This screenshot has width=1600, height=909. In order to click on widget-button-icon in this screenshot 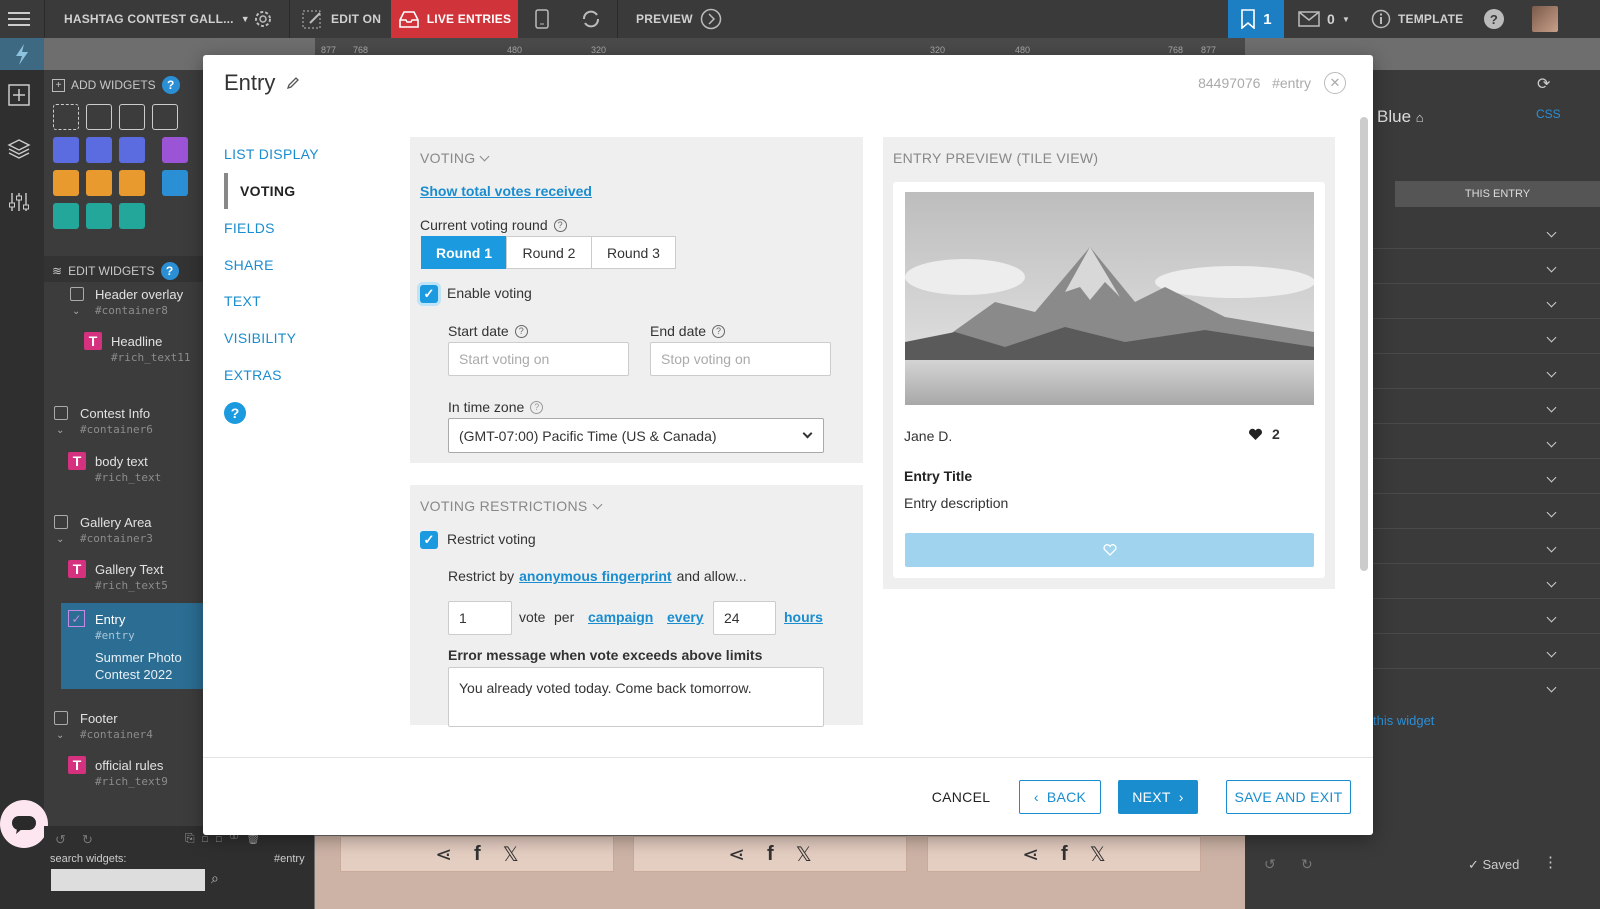, I will do `click(99, 150)`.